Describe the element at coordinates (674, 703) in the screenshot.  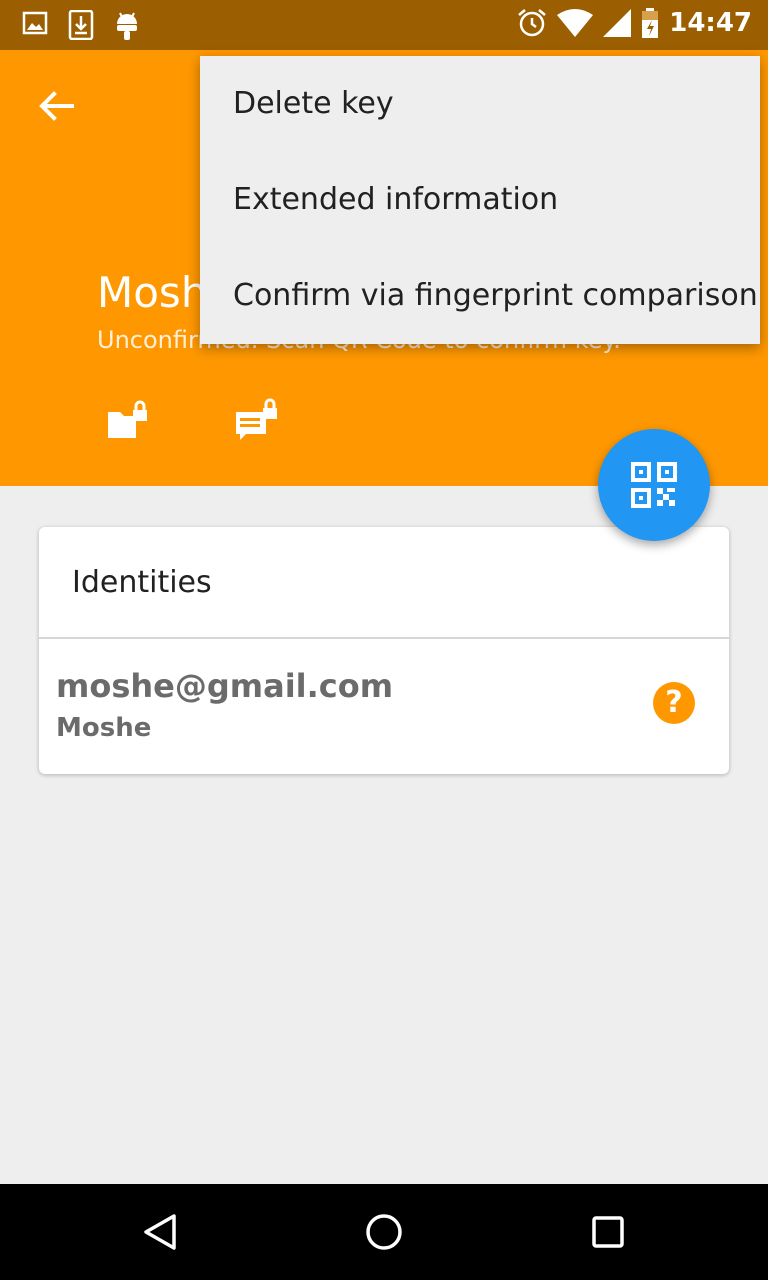
I see `help-icon: ?` at that location.